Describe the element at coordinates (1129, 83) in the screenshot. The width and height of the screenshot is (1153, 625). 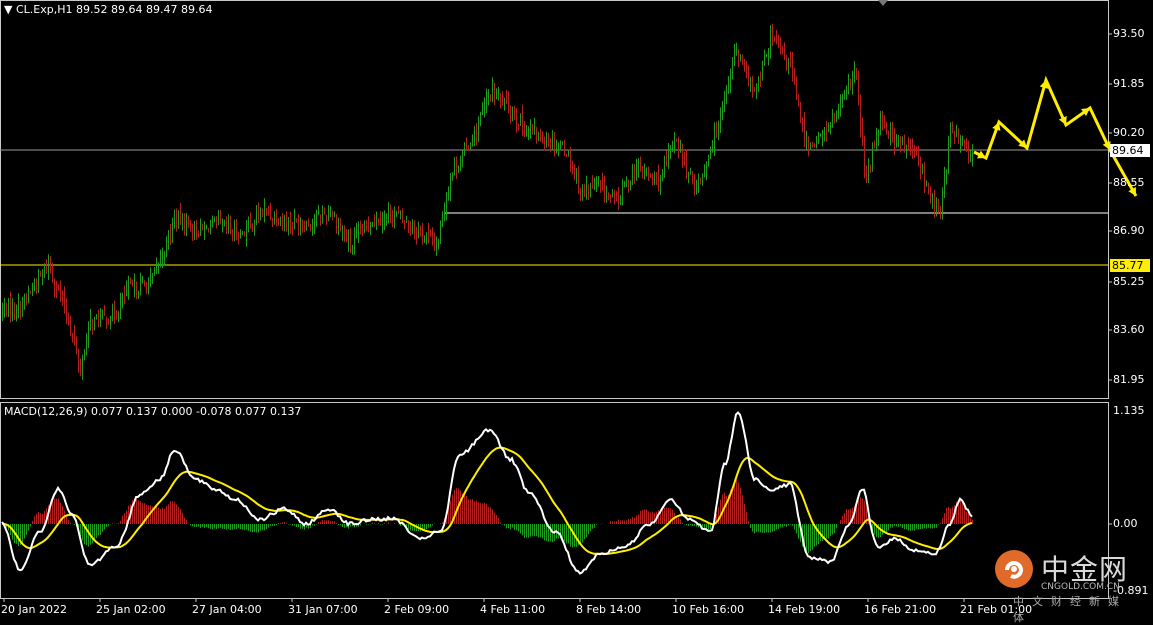
I see `price-tick: 91.85` at that location.